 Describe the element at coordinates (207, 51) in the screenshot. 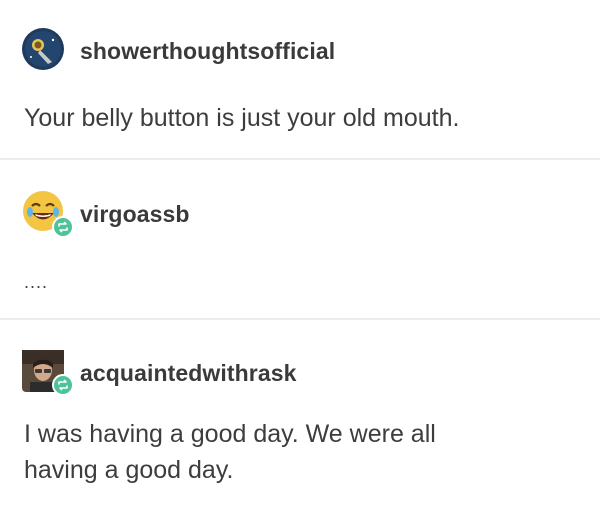

I see `username: showerthoughtsofficial` at that location.